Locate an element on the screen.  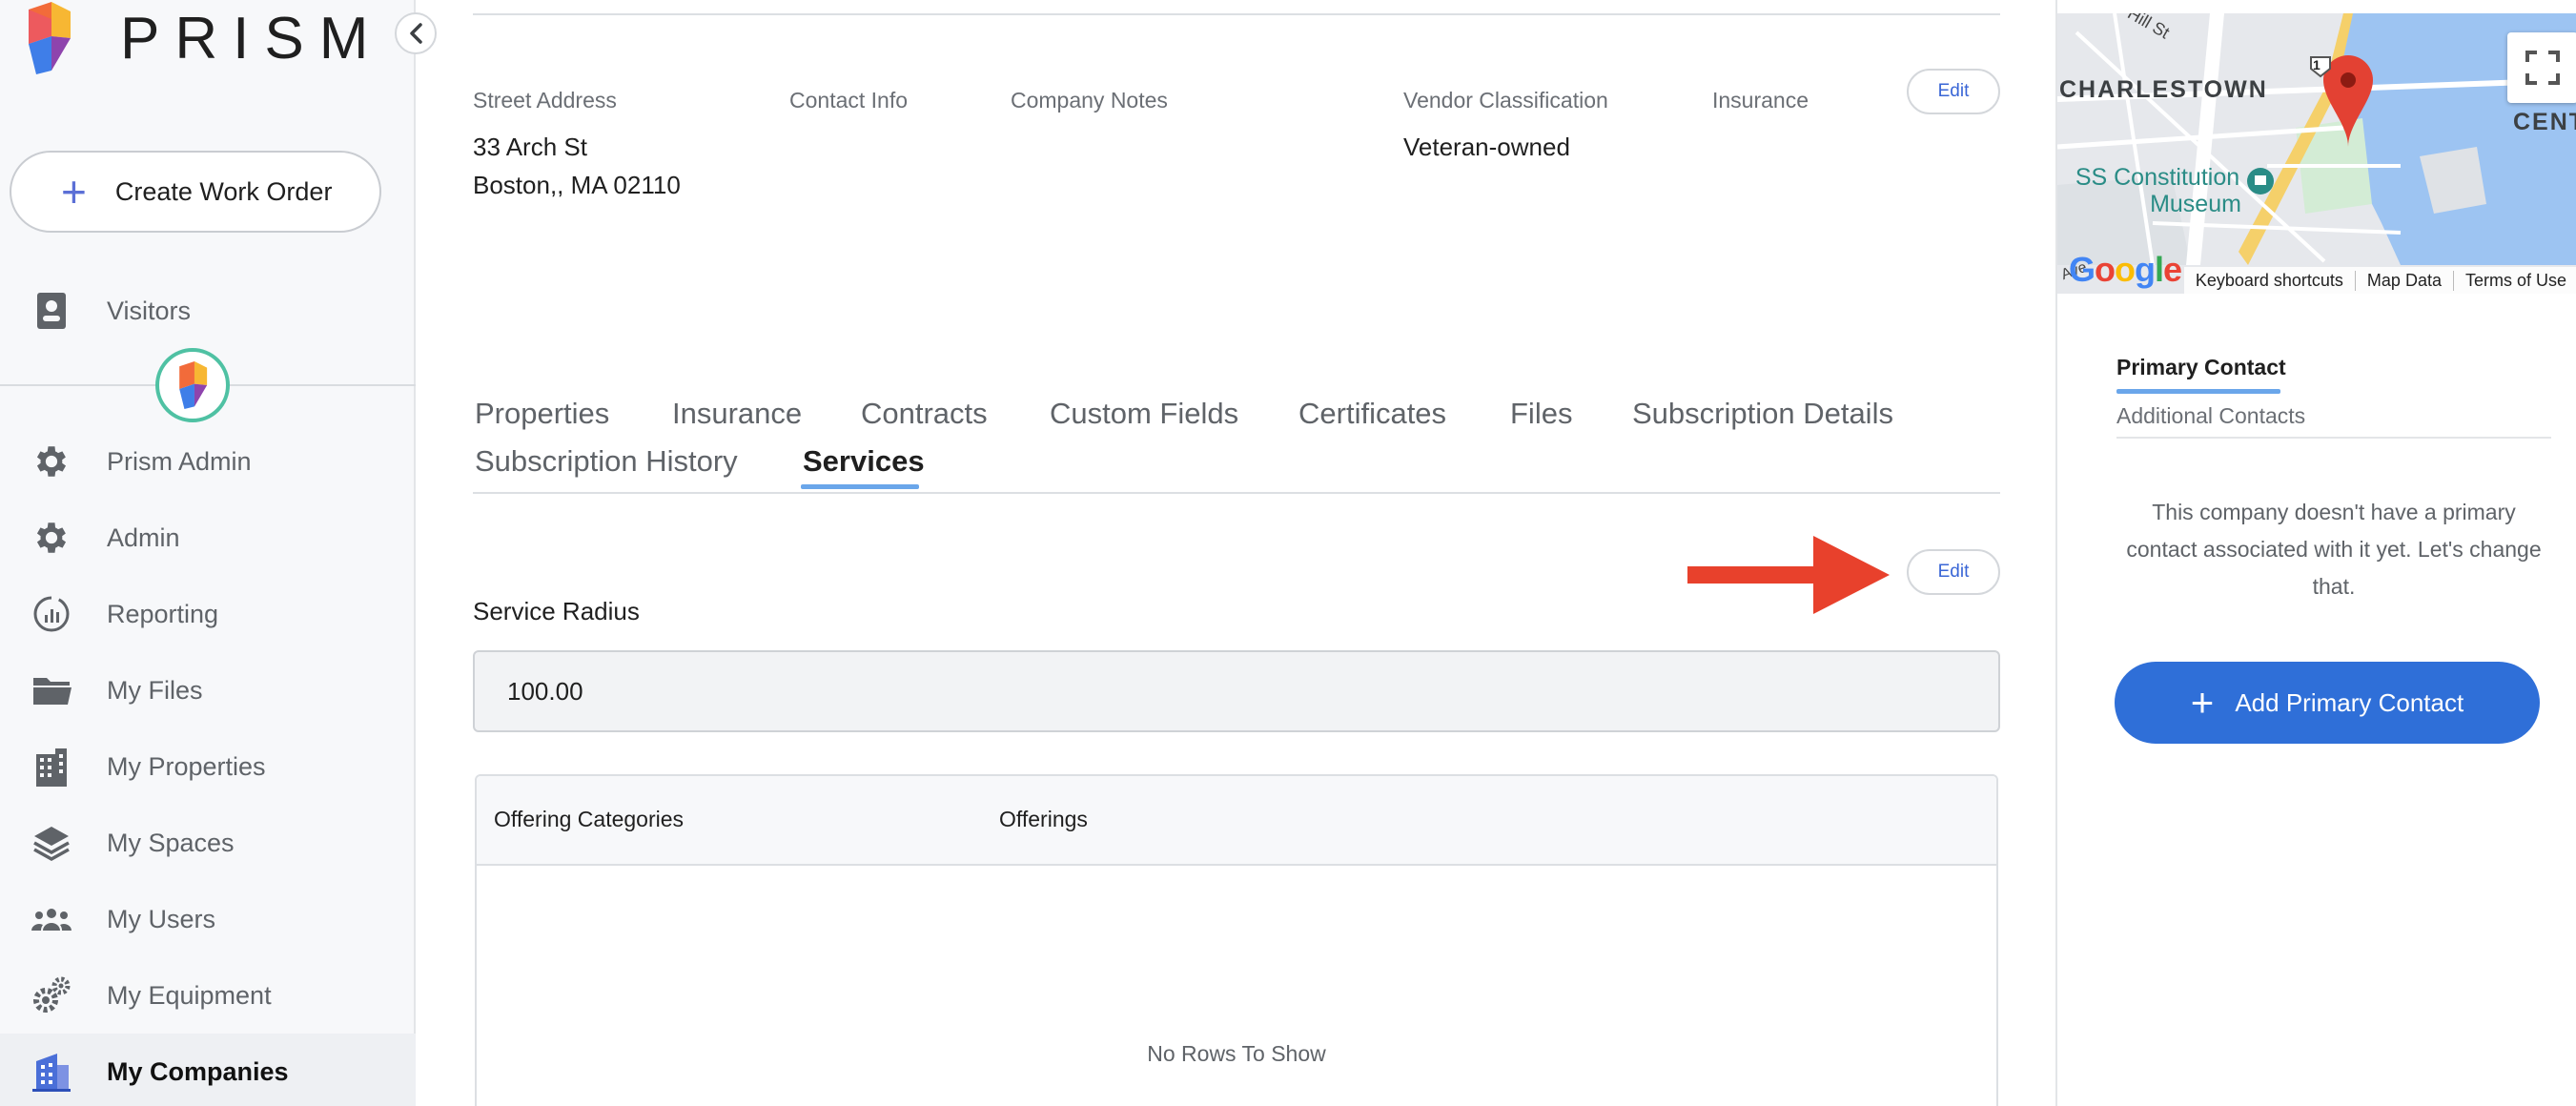
brand-logo: PRISM is located at coordinates (204, 38).